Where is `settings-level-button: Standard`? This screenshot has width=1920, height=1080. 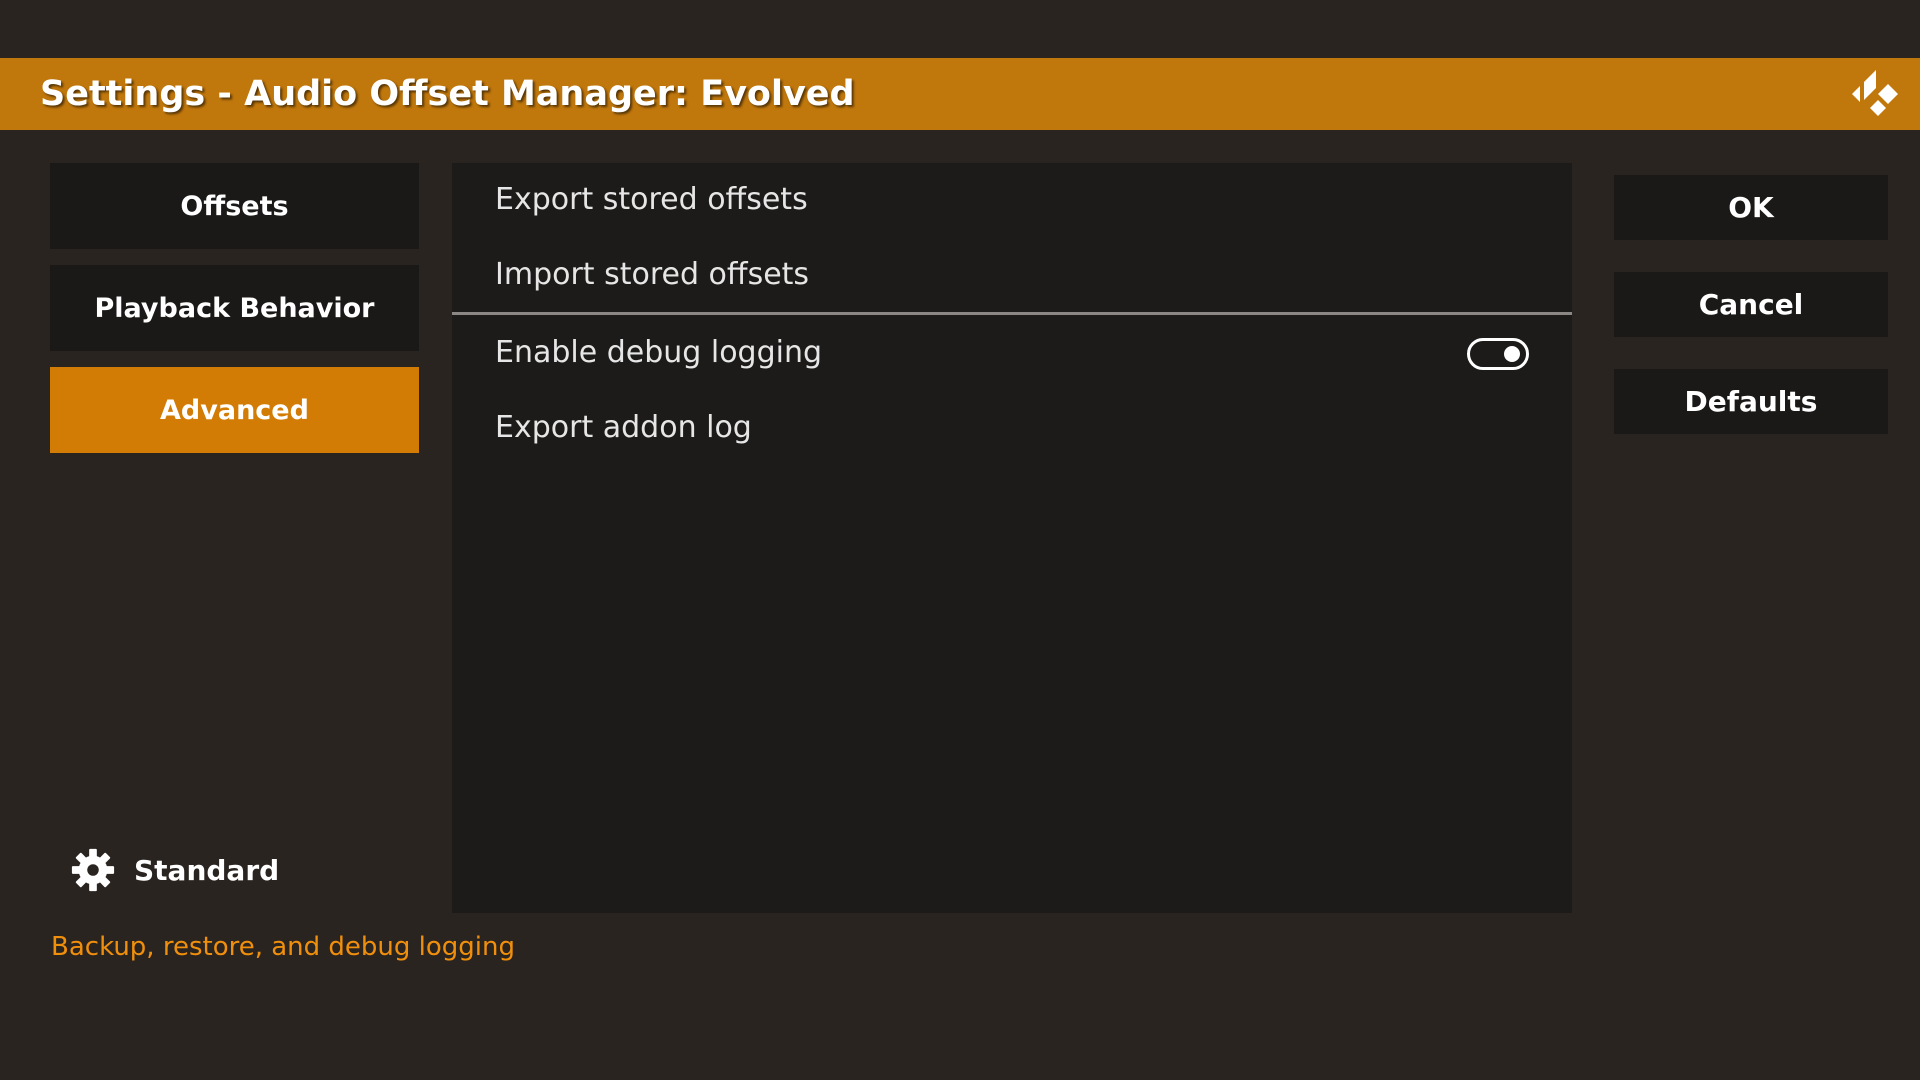
settings-level-button: Standard is located at coordinates (174, 870).